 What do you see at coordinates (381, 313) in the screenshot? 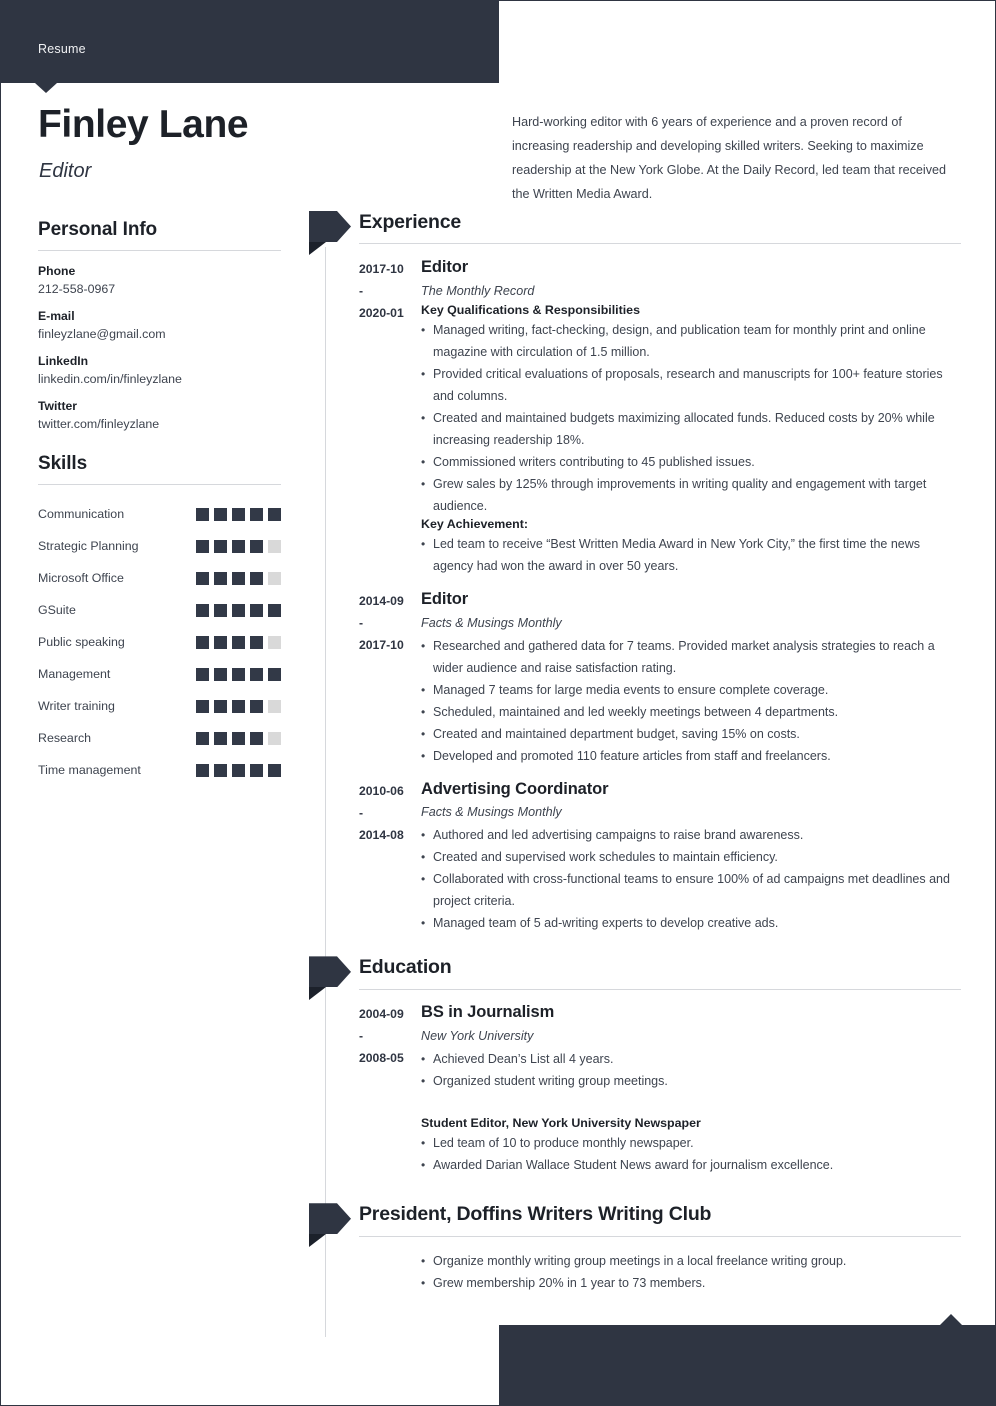
I see `entry-date-end: 2020-01` at bounding box center [381, 313].